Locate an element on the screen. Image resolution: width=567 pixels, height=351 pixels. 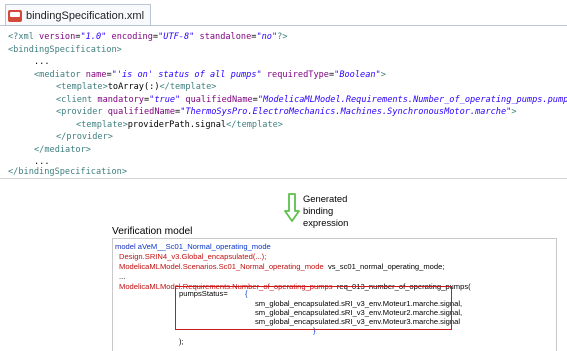
xml-attr: name is located at coordinates (96, 75).